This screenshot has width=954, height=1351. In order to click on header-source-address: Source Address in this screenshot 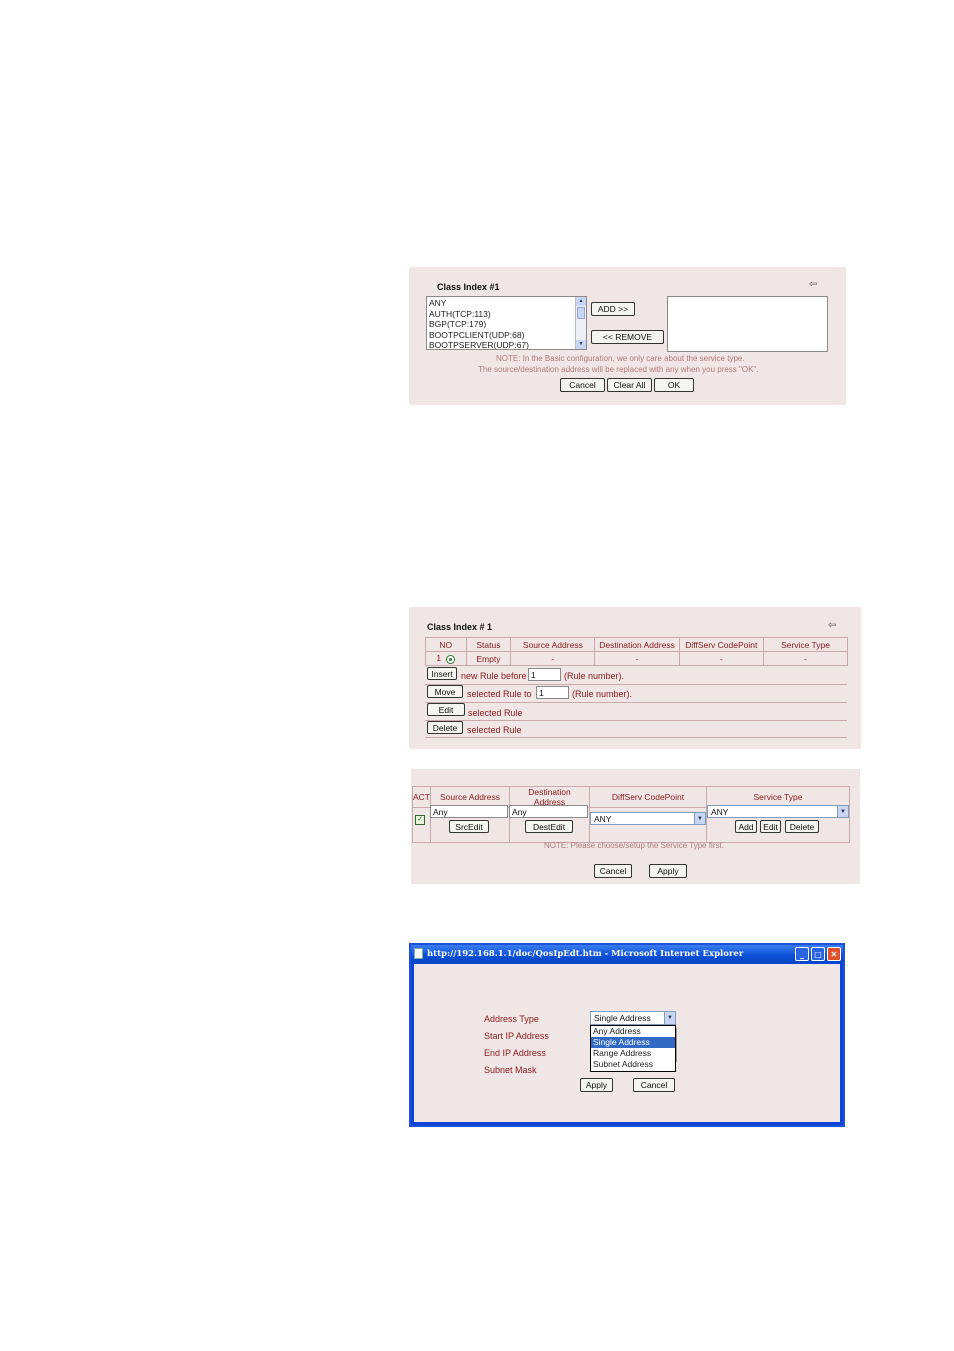, I will do `click(553, 644)`.